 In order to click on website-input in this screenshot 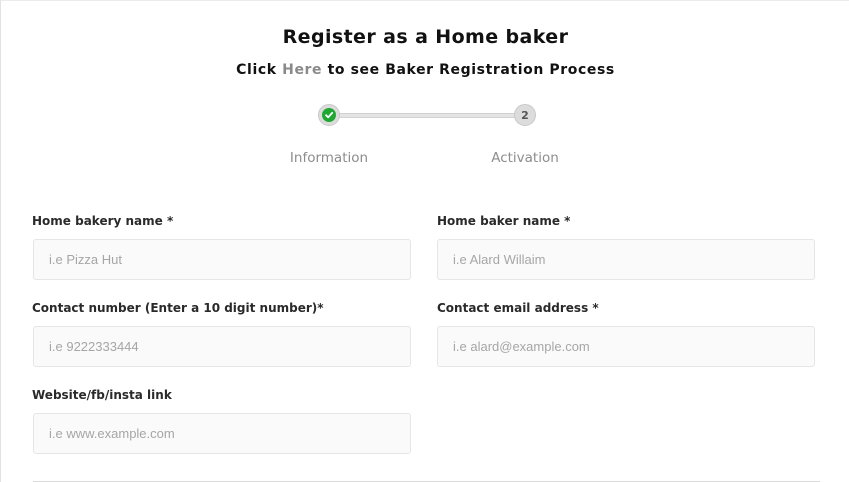, I will do `click(222, 433)`.